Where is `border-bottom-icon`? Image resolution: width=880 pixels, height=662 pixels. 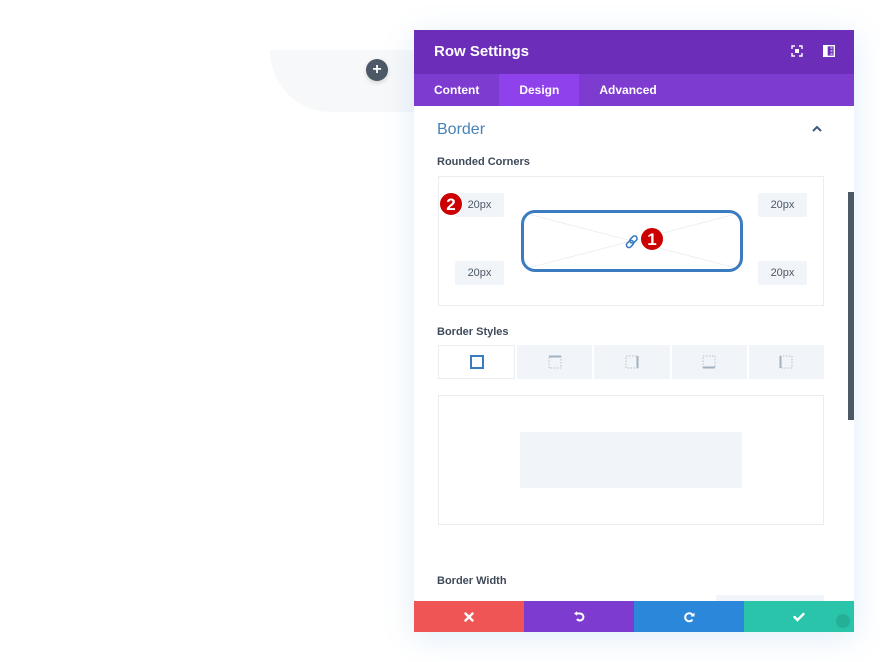 border-bottom-icon is located at coordinates (709, 362).